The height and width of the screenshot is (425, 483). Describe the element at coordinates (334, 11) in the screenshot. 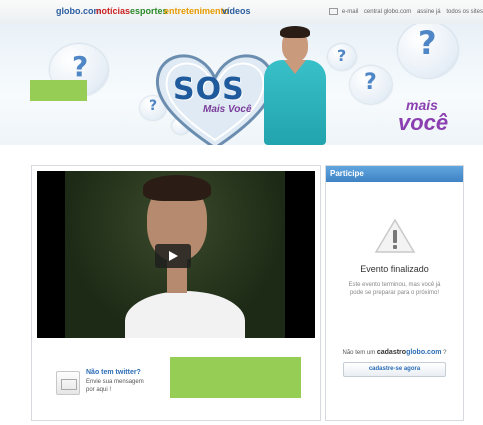

I see `email-icon` at that location.